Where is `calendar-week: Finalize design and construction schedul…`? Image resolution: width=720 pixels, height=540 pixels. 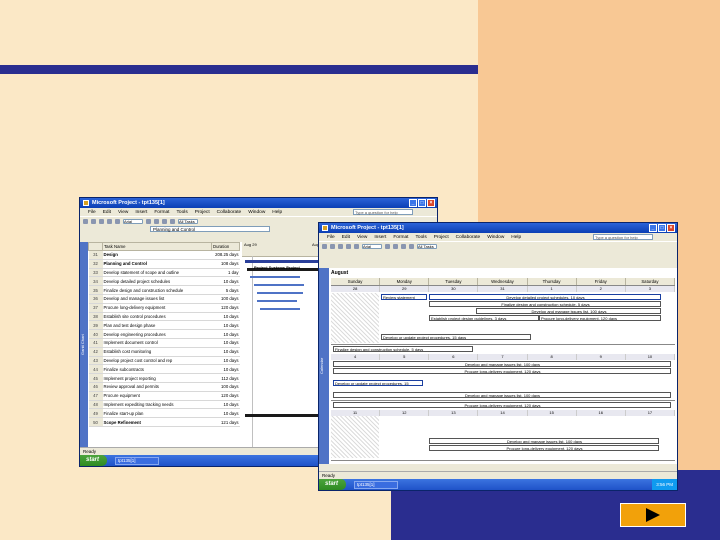
calendar-week: Finalize design and construction schedul… is located at coordinates (503, 373).